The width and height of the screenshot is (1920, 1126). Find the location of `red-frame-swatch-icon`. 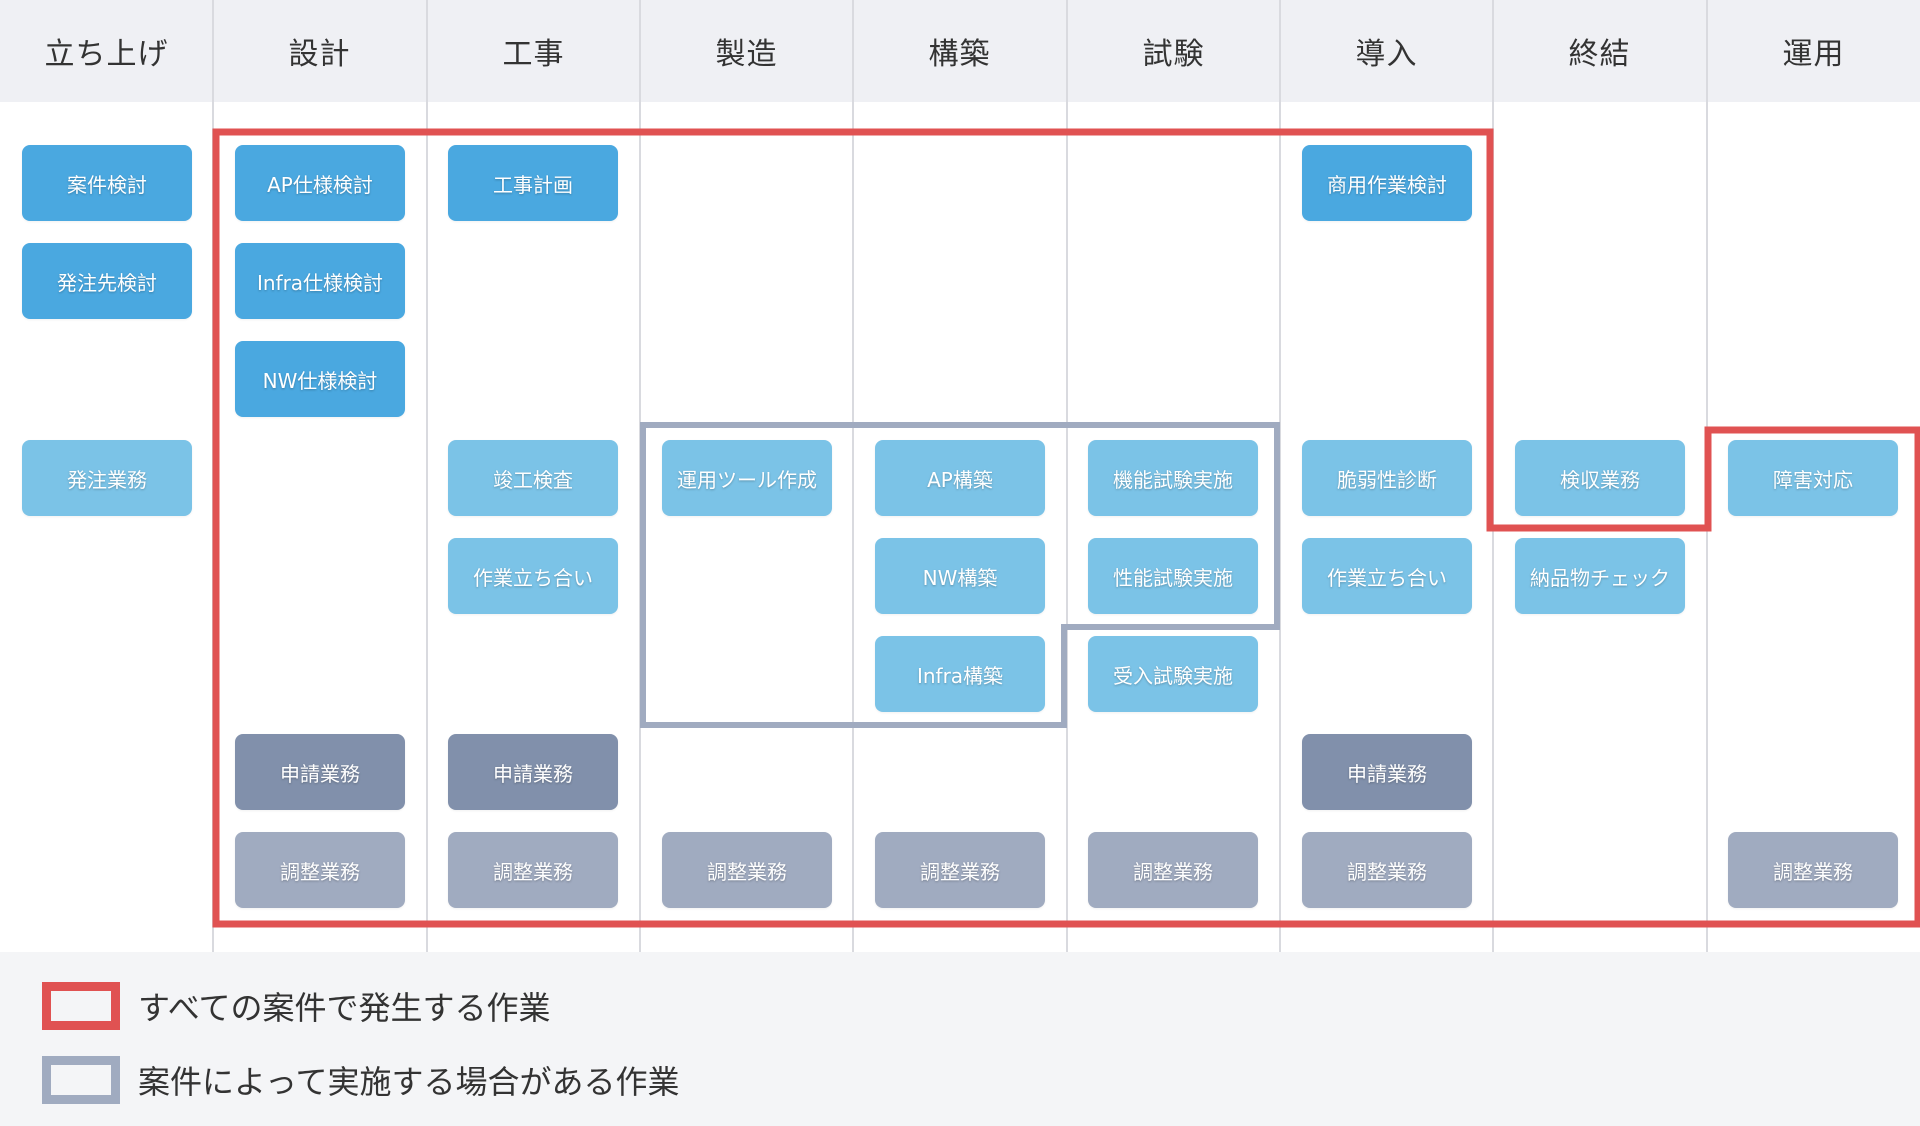

red-frame-swatch-icon is located at coordinates (81, 1006).